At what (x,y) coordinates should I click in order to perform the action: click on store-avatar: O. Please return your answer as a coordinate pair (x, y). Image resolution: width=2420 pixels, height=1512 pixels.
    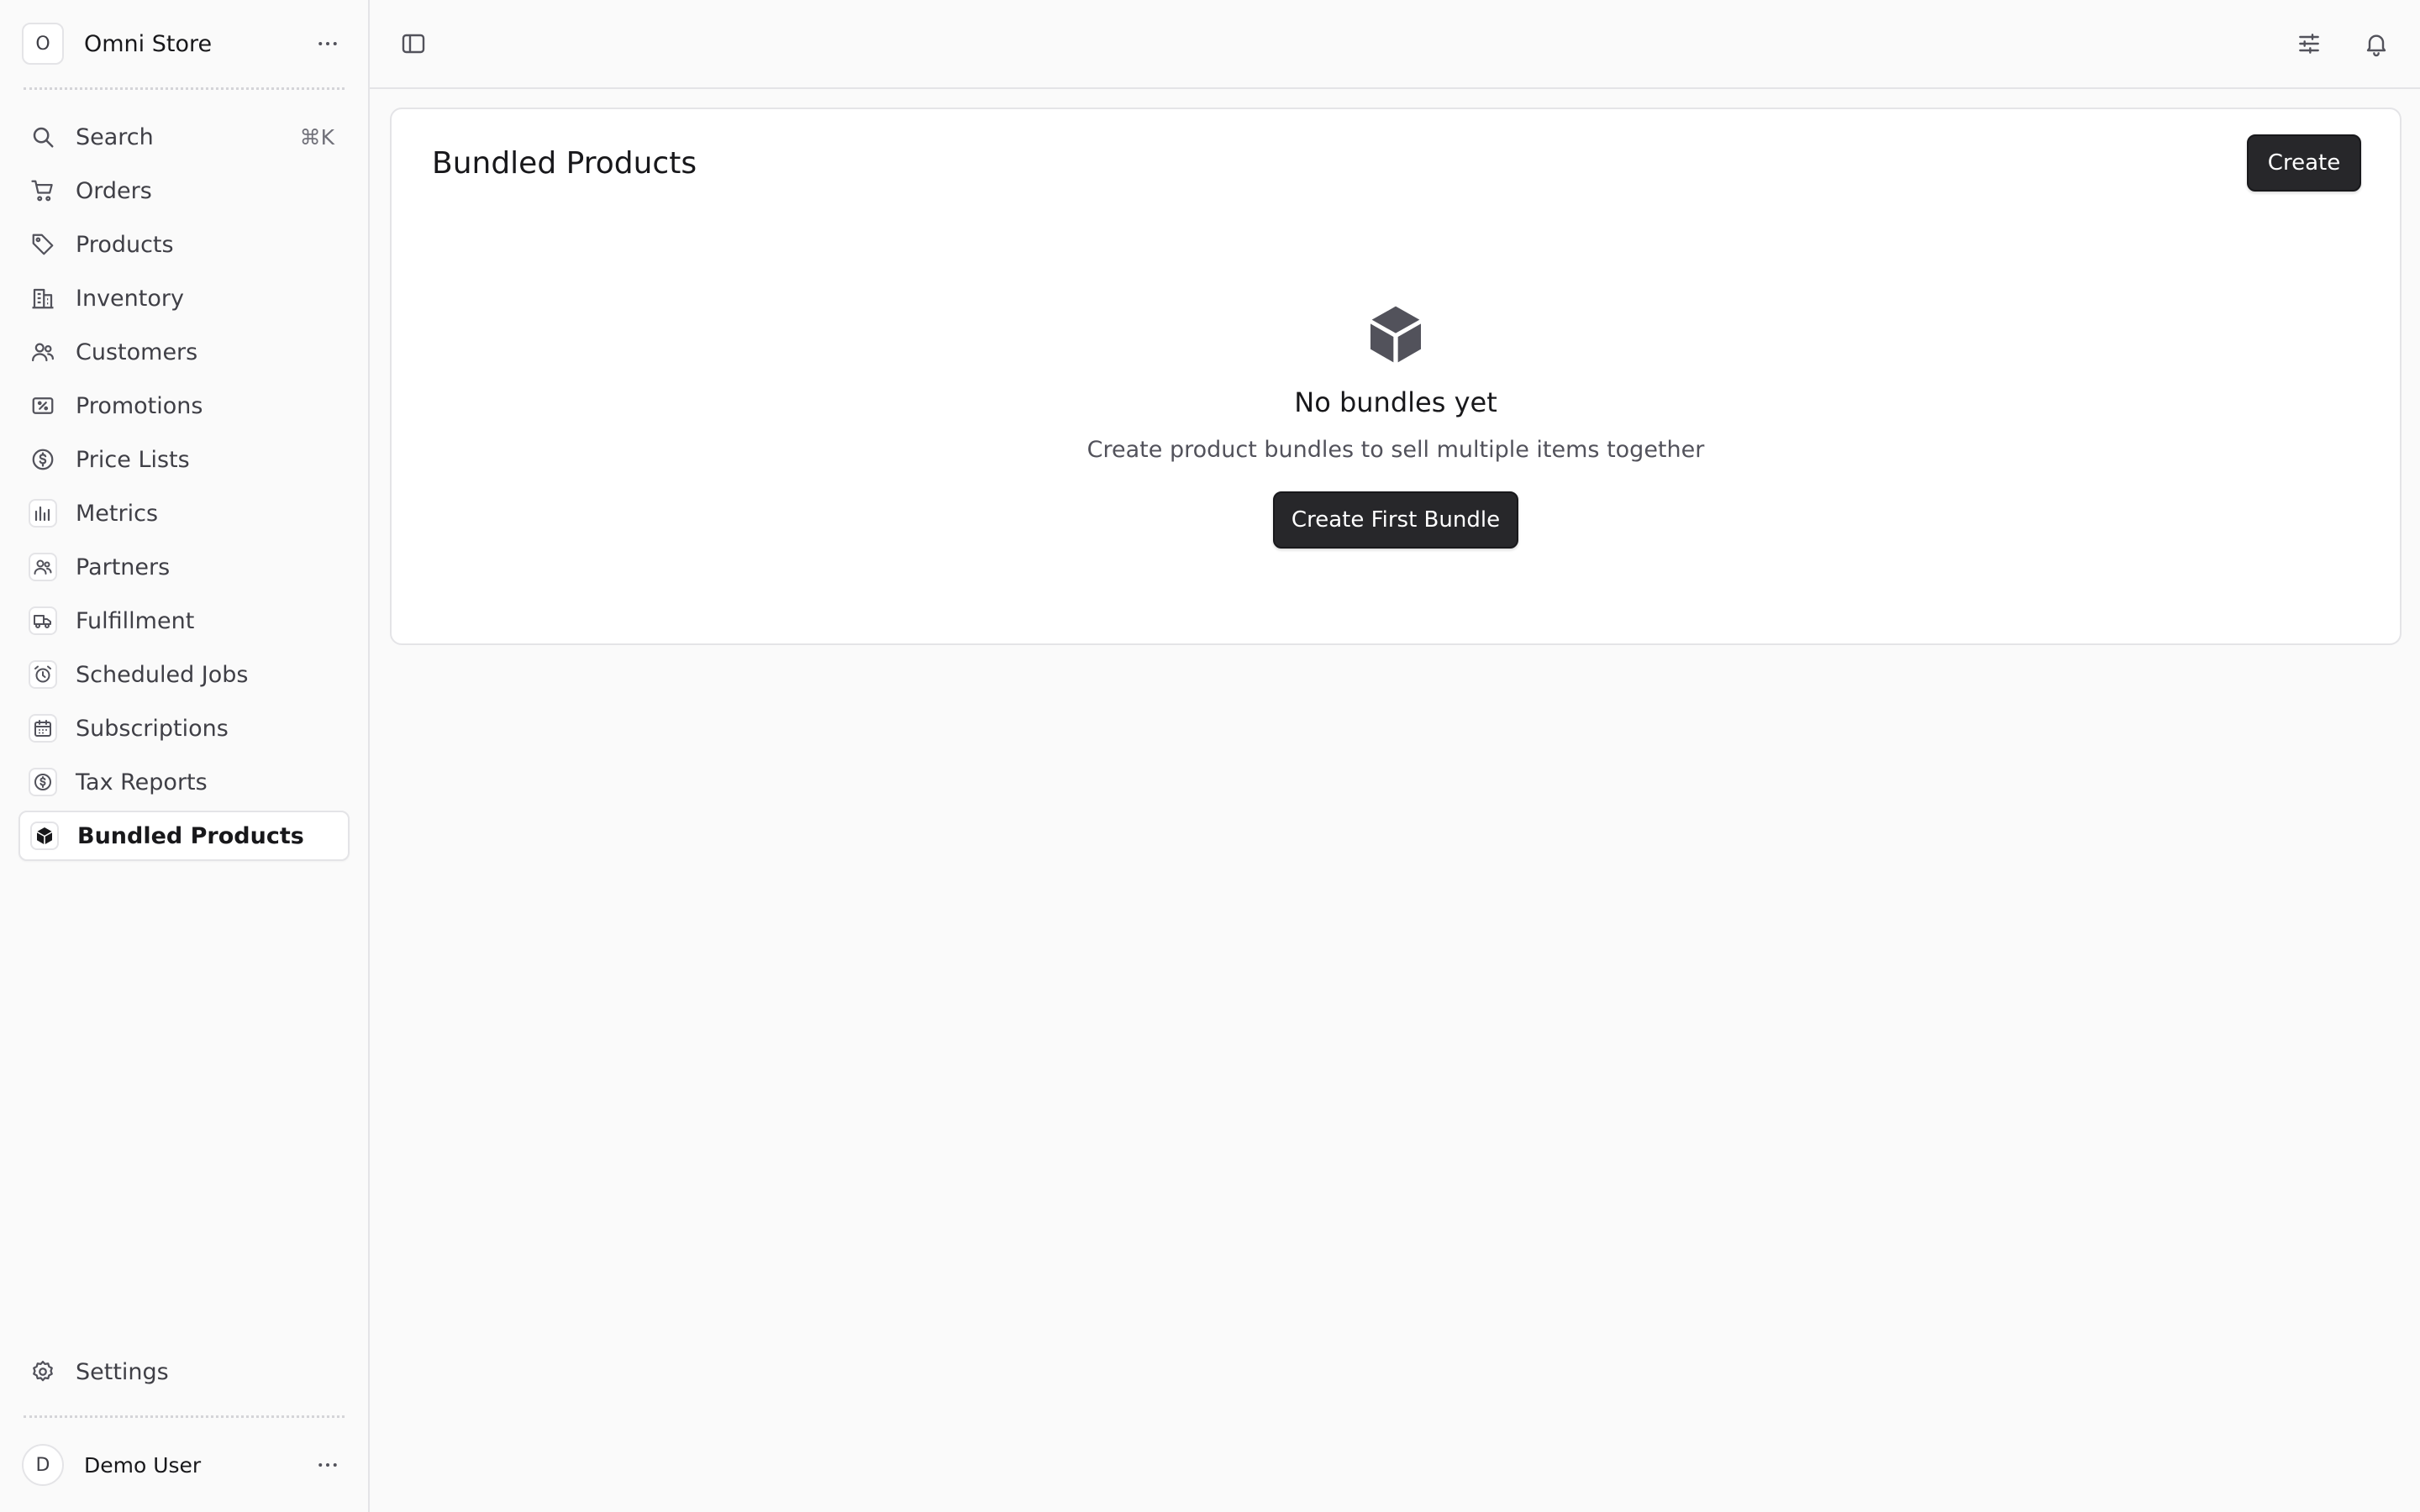
    Looking at the image, I should click on (43, 44).